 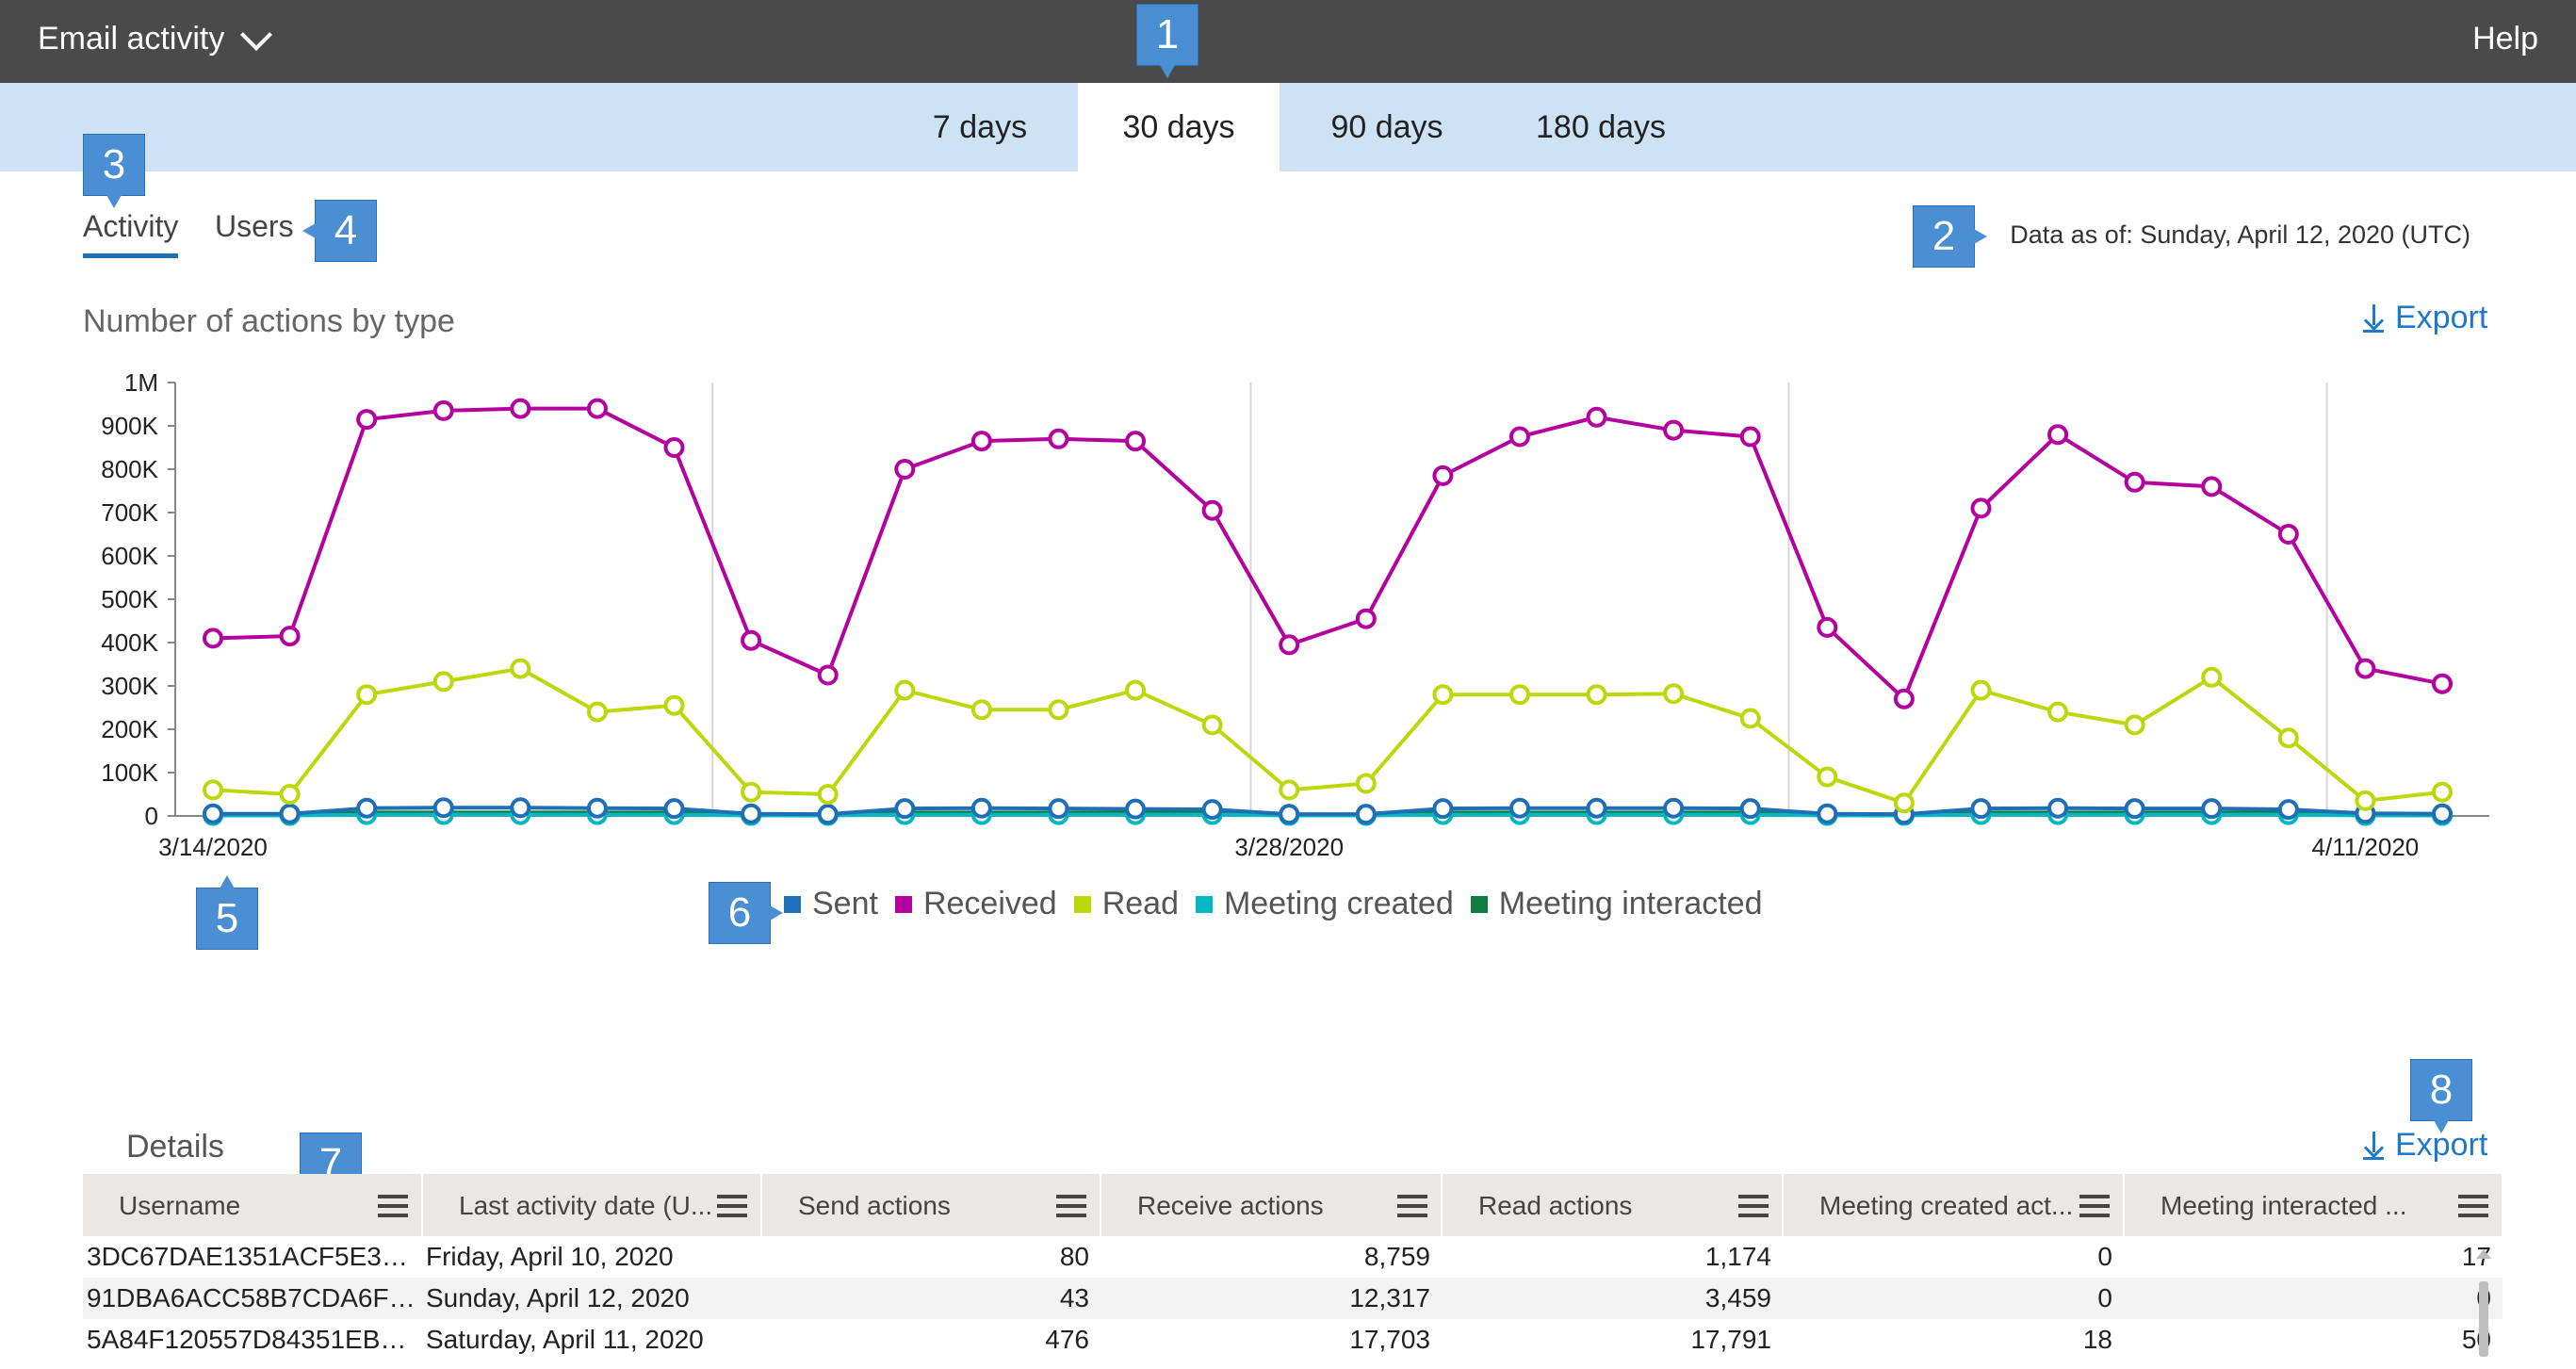 What do you see at coordinates (2097, 1339) in the screenshot?
I see `table-cell: 18` at bounding box center [2097, 1339].